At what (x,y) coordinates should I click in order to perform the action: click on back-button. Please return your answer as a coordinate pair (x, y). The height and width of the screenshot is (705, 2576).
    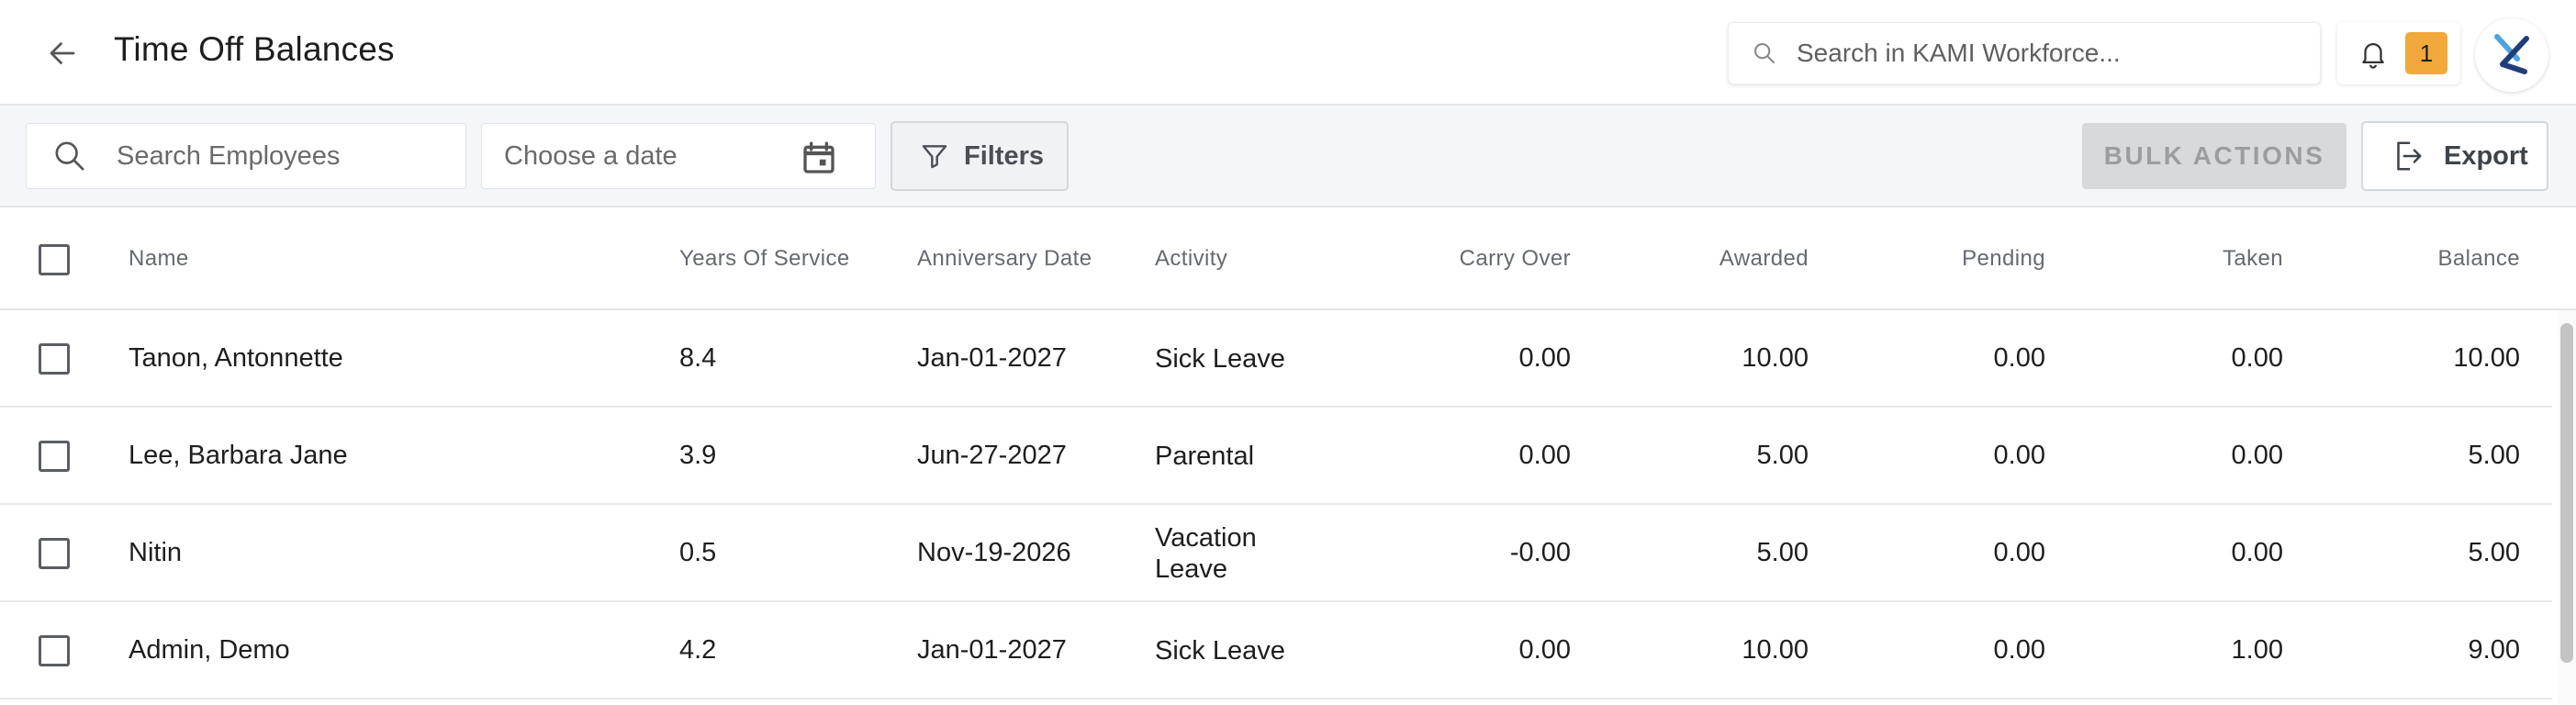
    Looking at the image, I should click on (62, 53).